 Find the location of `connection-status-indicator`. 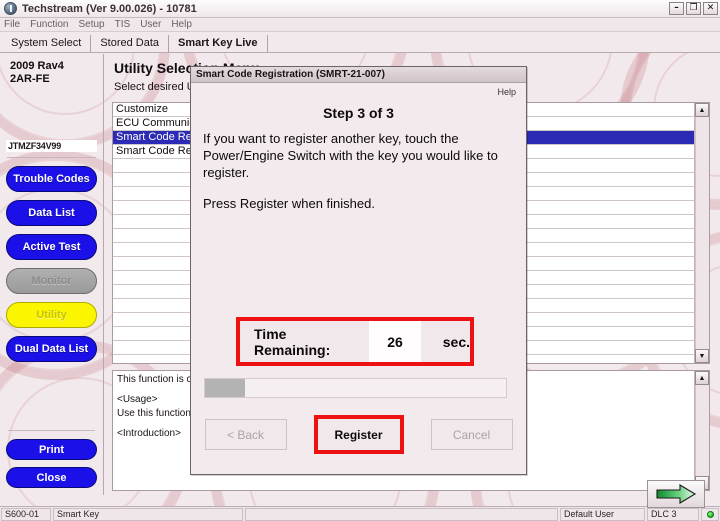

connection-status-indicator is located at coordinates (710, 514).